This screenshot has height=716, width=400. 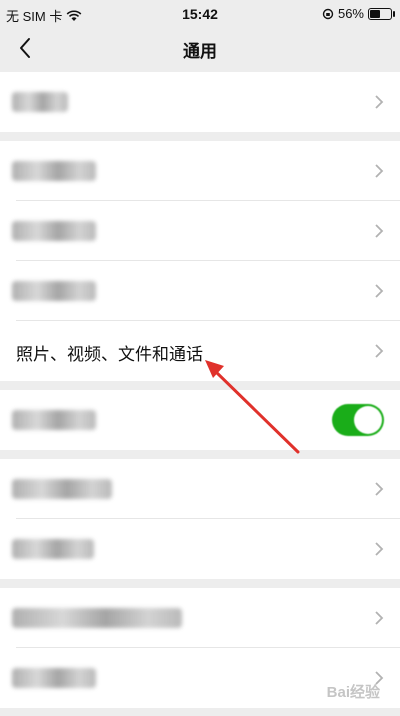 What do you see at coordinates (350, 13) in the screenshot?
I see `battery-percent: 56%` at bounding box center [350, 13].